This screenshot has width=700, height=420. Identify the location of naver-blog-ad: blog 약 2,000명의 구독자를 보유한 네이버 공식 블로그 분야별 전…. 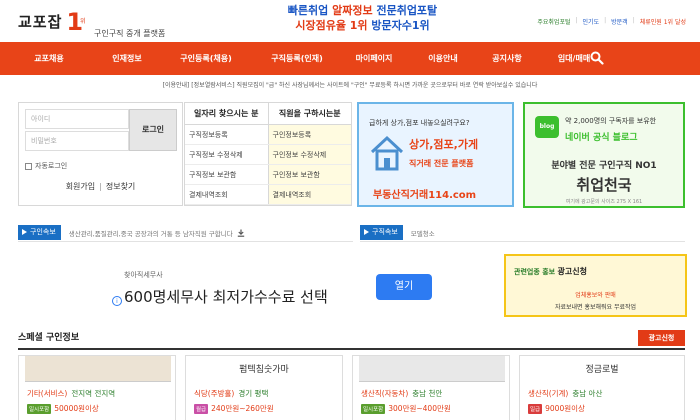
(604, 155).